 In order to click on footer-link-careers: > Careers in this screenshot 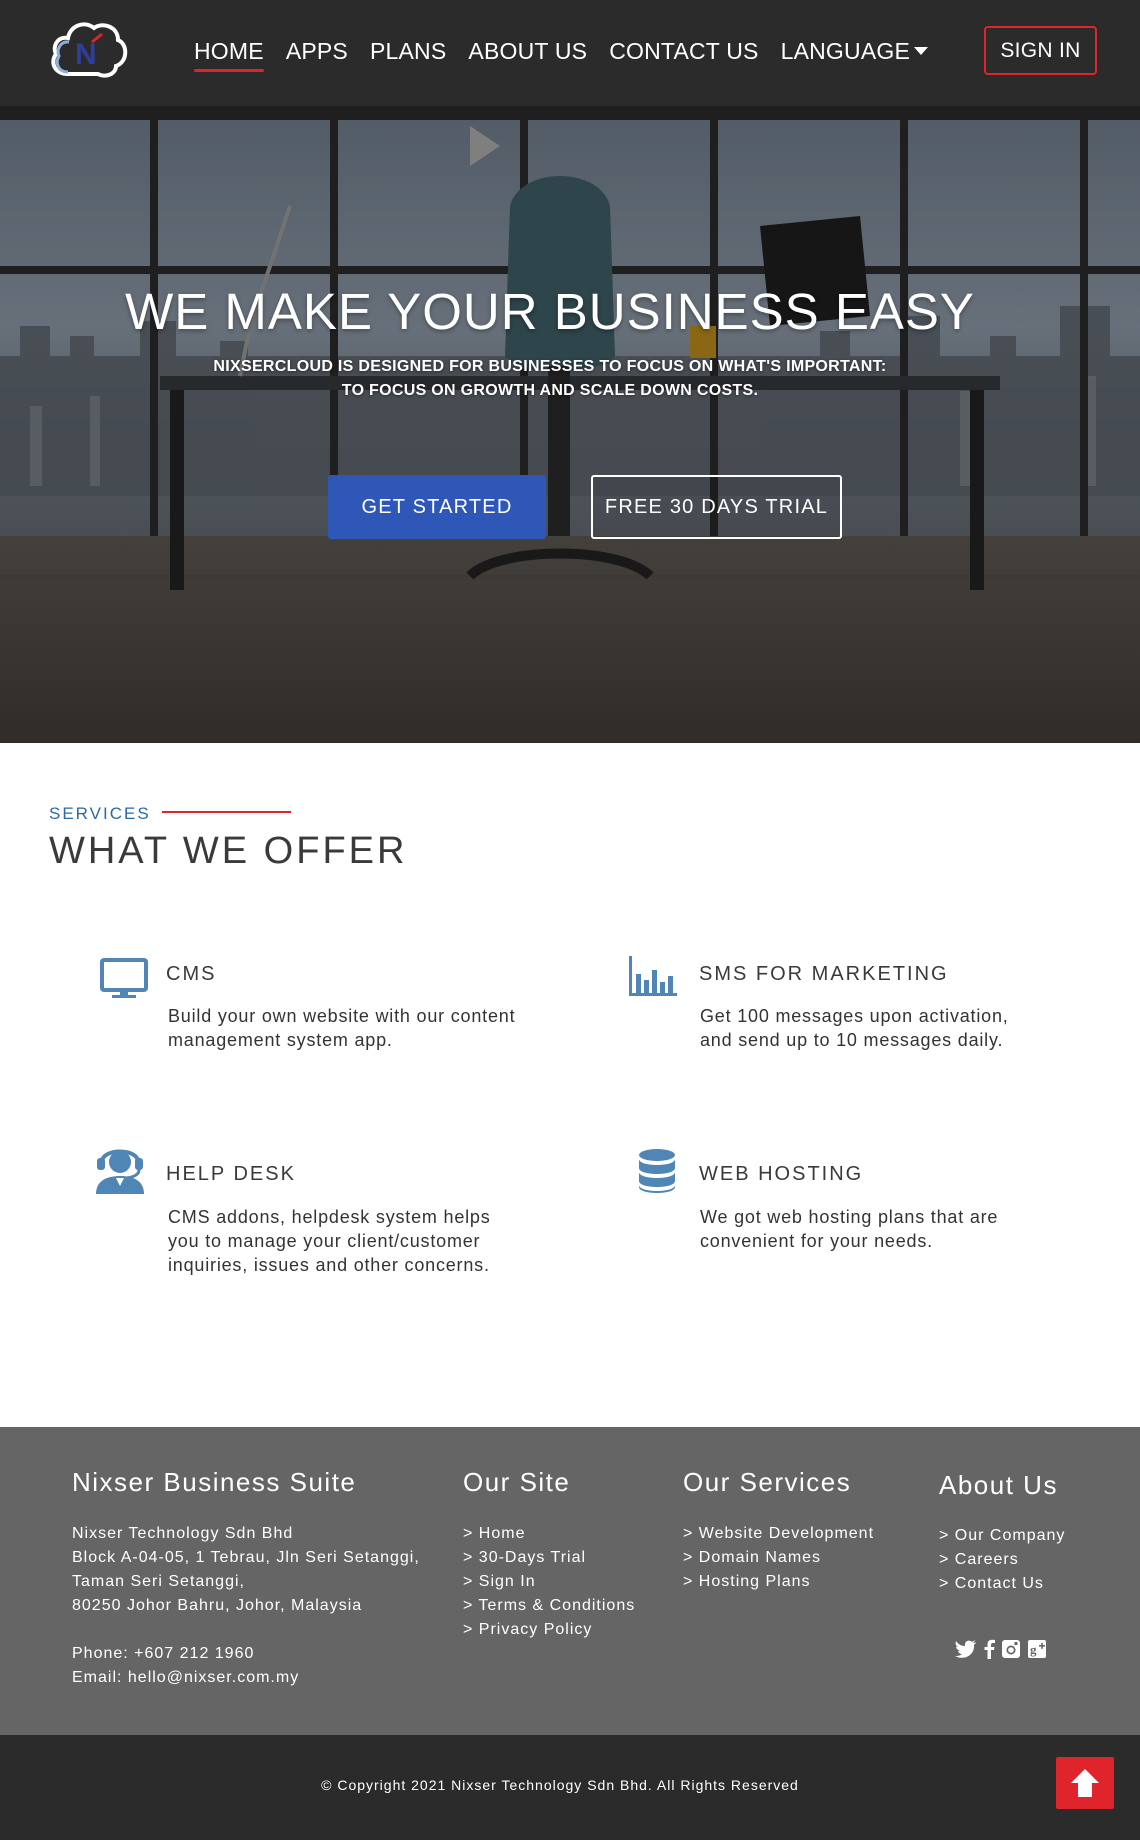, I will do `click(1002, 1560)`.